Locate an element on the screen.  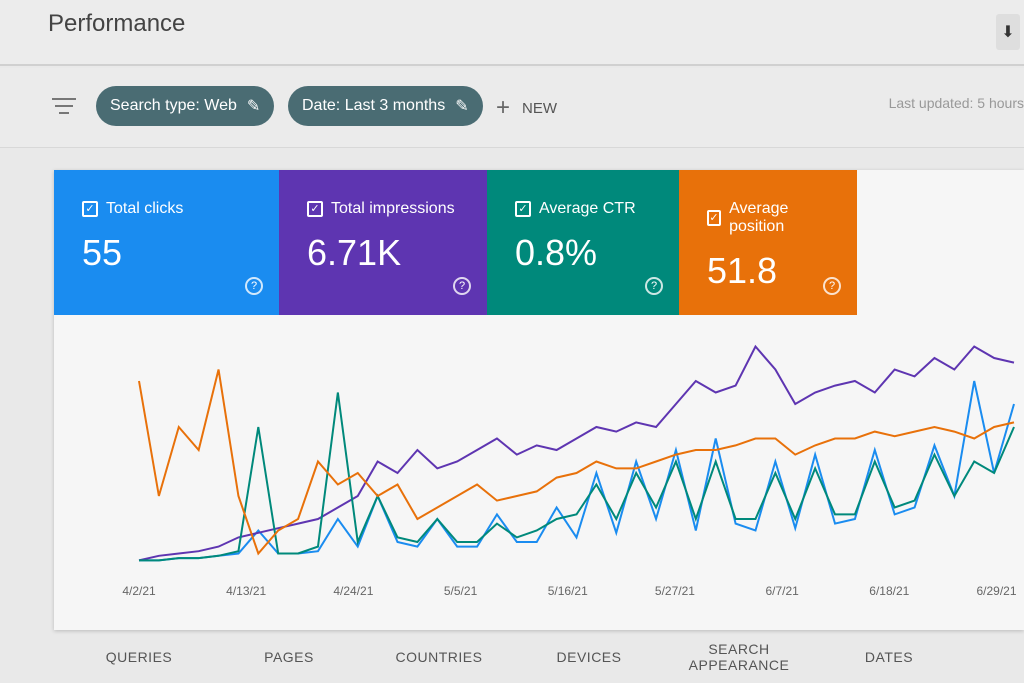
card-title: Total clicks is located at coordinates (145, 208).